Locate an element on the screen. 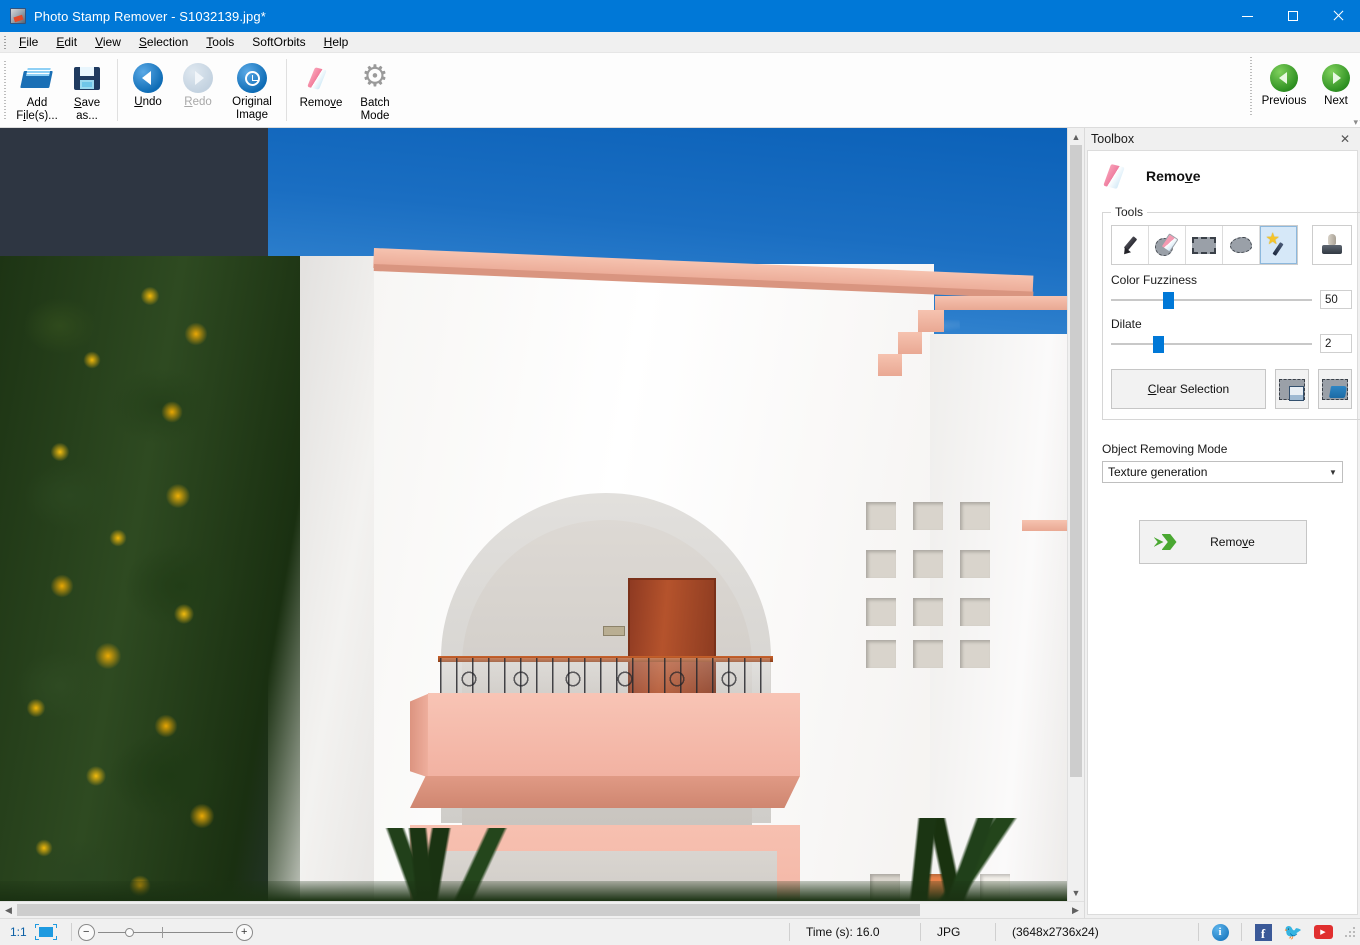 Image resolution: width=1360 pixels, height=945 pixels. original-image-icon is located at coordinates (252, 78).